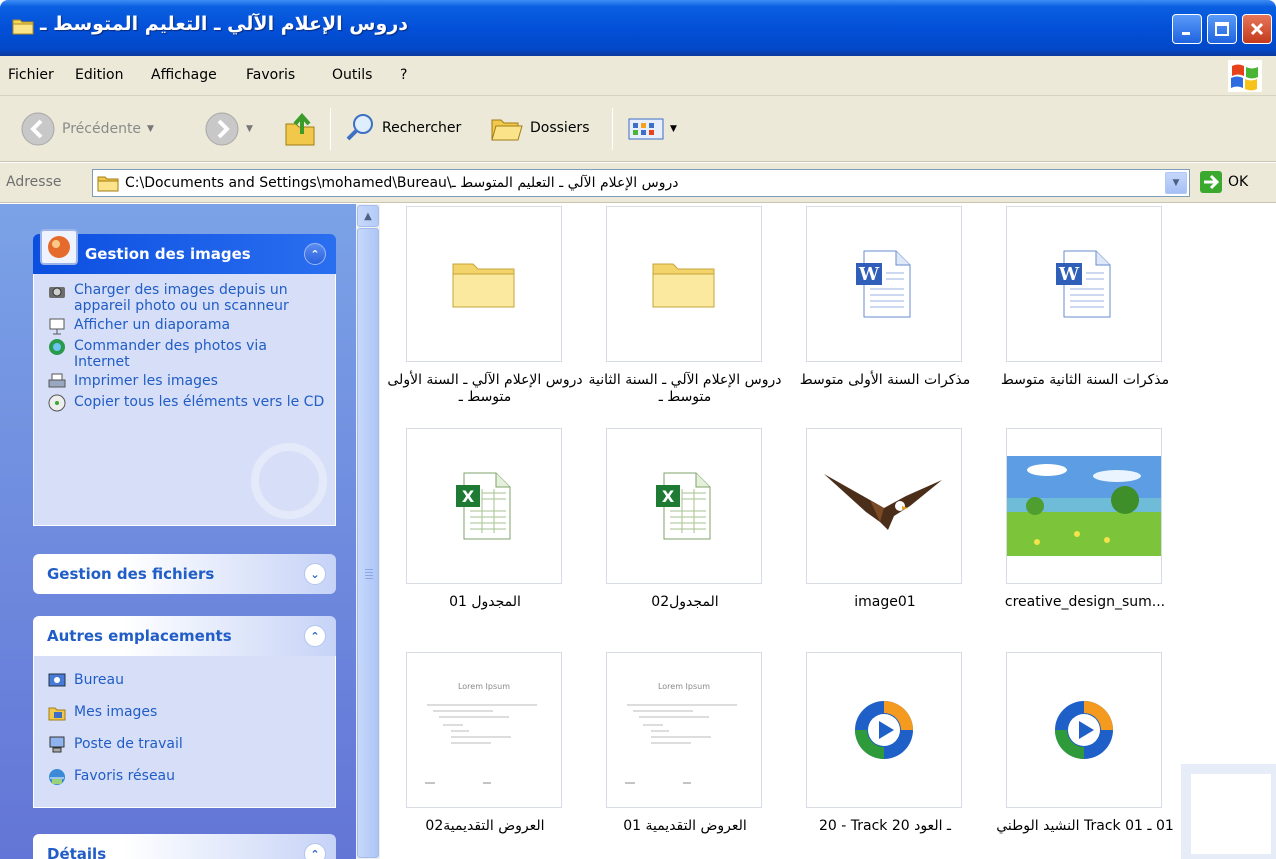  Describe the element at coordinates (883, 502) in the screenshot. I see `eagle-image-icon` at that location.